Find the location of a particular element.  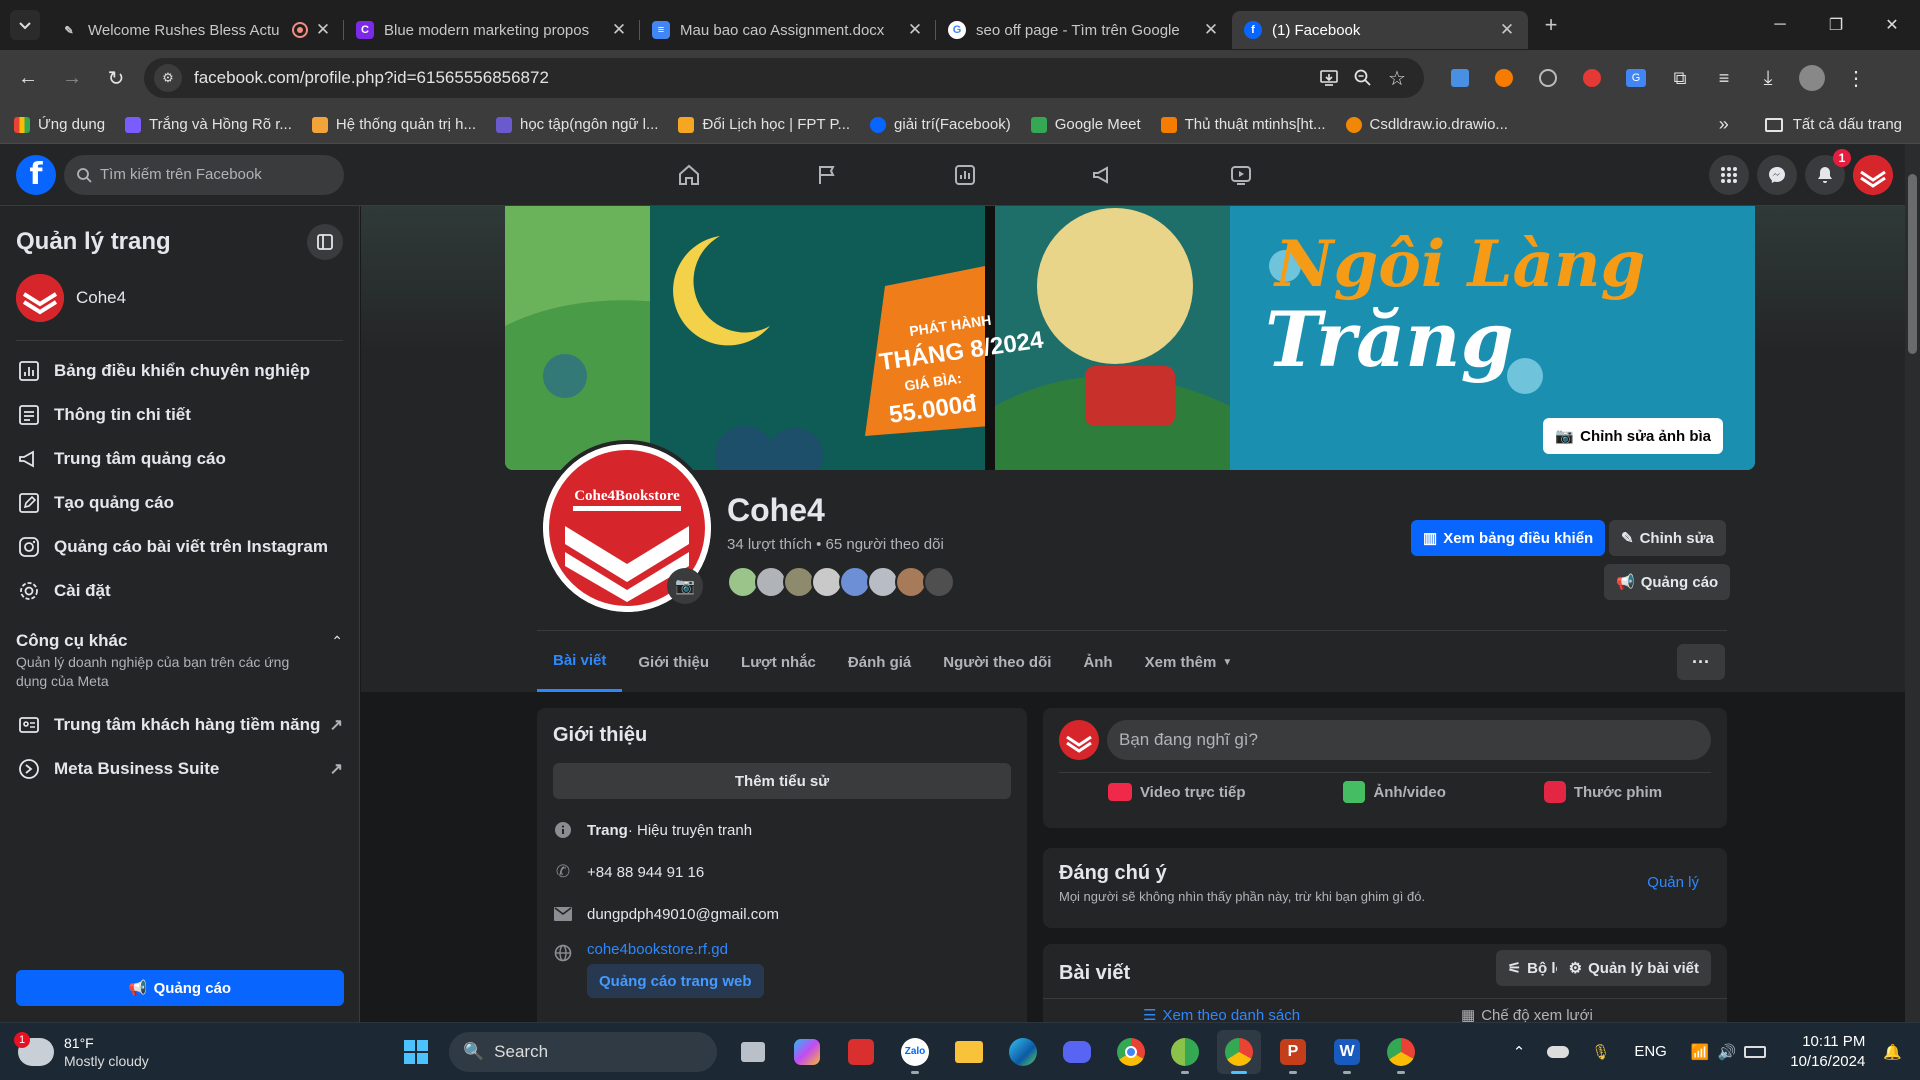

promote-button: 📢 Quảng cáo is located at coordinates (1667, 582).